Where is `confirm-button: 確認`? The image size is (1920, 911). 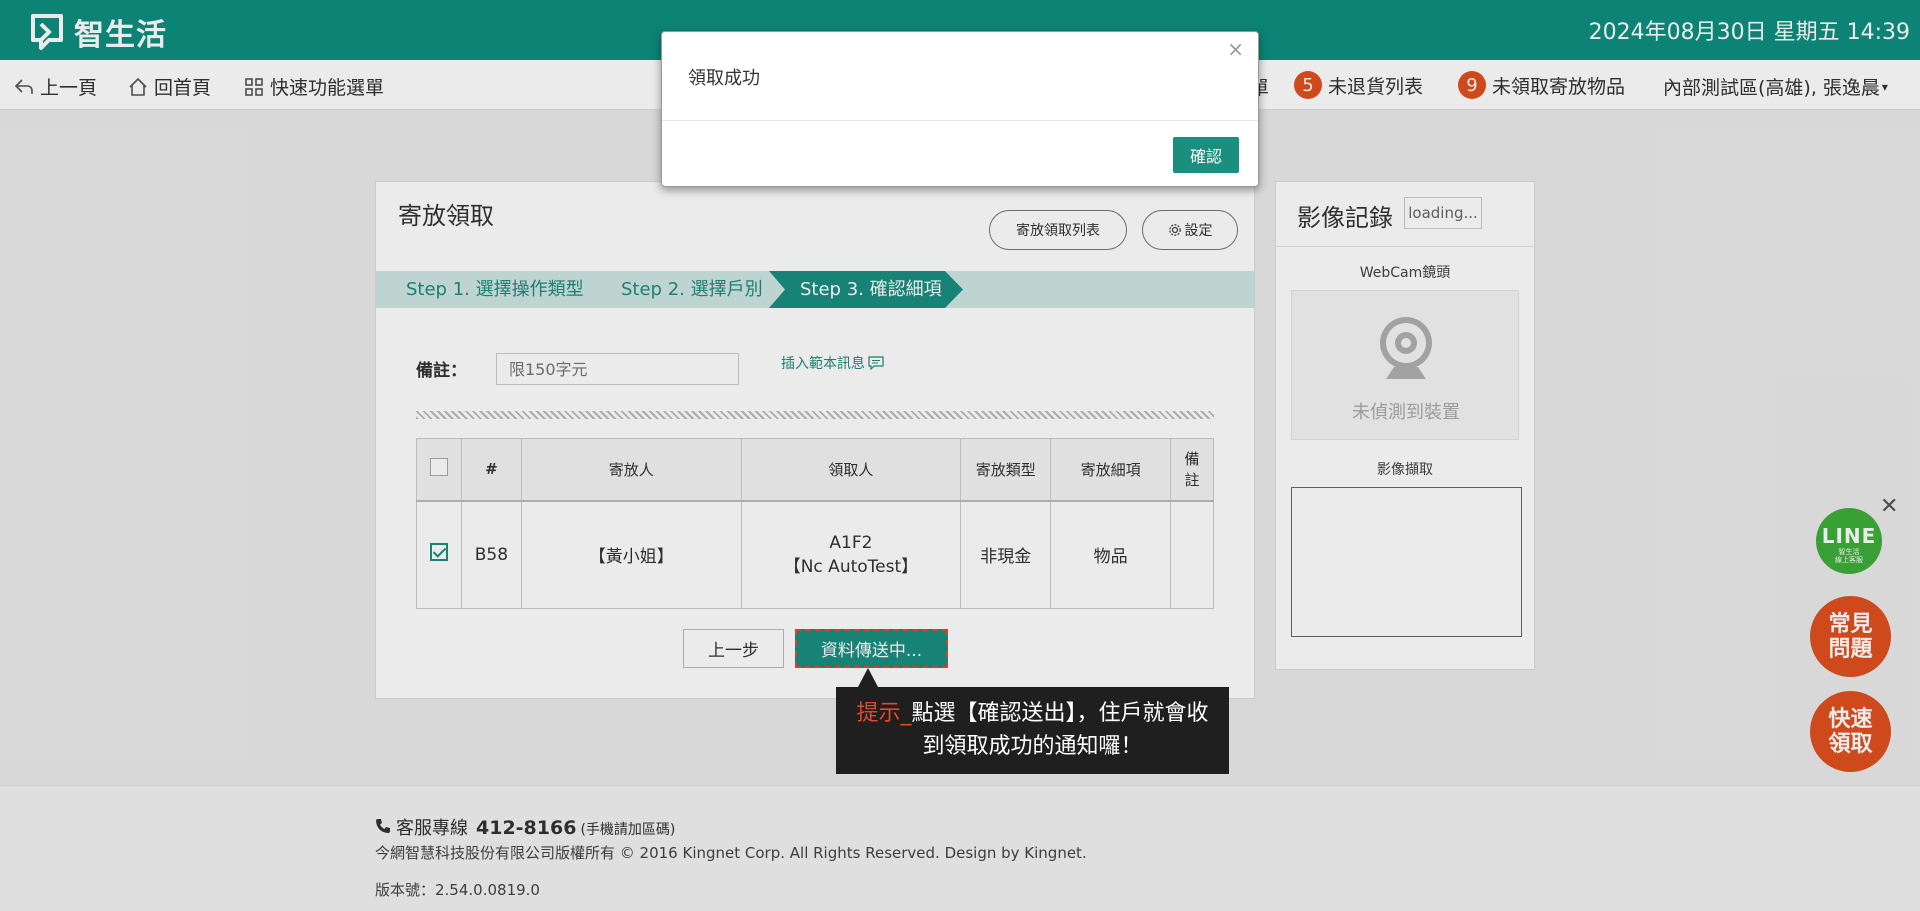 confirm-button: 確認 is located at coordinates (1206, 155).